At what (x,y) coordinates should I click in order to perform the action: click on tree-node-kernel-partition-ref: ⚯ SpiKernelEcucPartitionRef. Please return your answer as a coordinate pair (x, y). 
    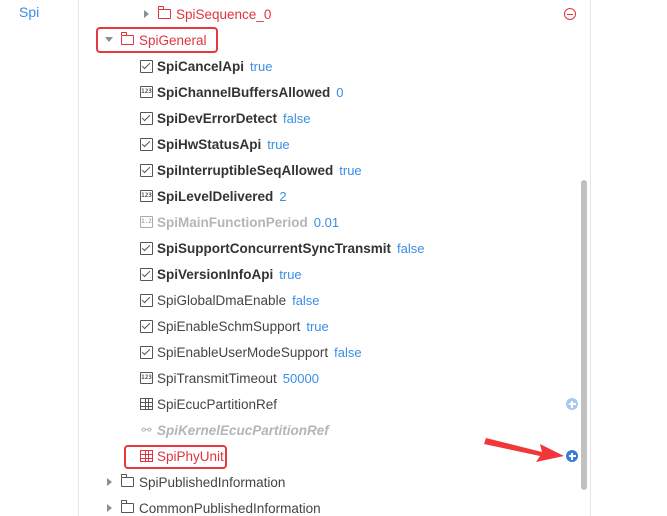
    Looking at the image, I should click on (234, 430).